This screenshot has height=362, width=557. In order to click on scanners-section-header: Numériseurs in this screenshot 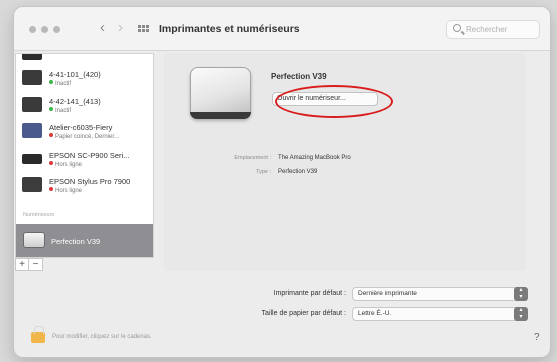, I will do `click(39, 215)`.